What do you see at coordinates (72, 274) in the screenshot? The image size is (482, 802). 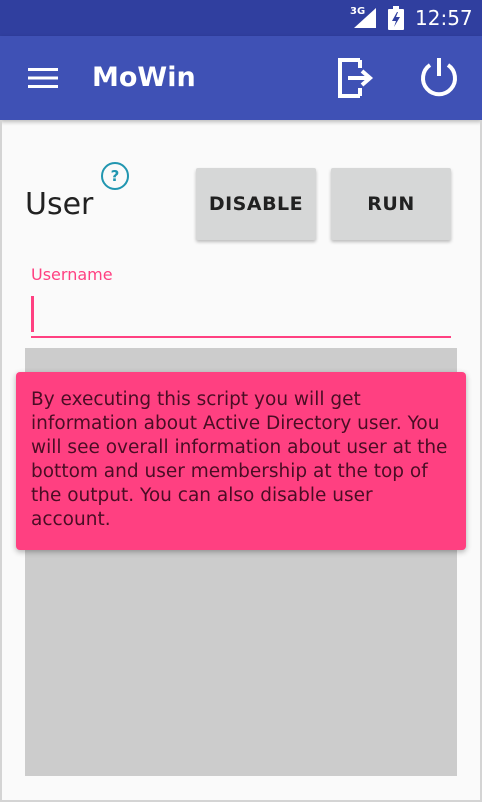 I see `username-label: Username` at bounding box center [72, 274].